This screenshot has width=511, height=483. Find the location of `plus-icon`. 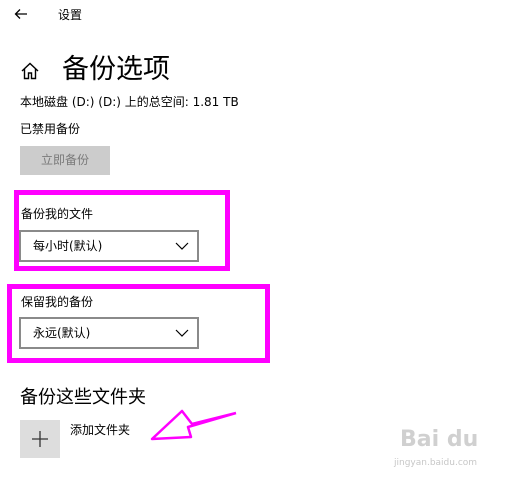

plus-icon is located at coordinates (40, 439).